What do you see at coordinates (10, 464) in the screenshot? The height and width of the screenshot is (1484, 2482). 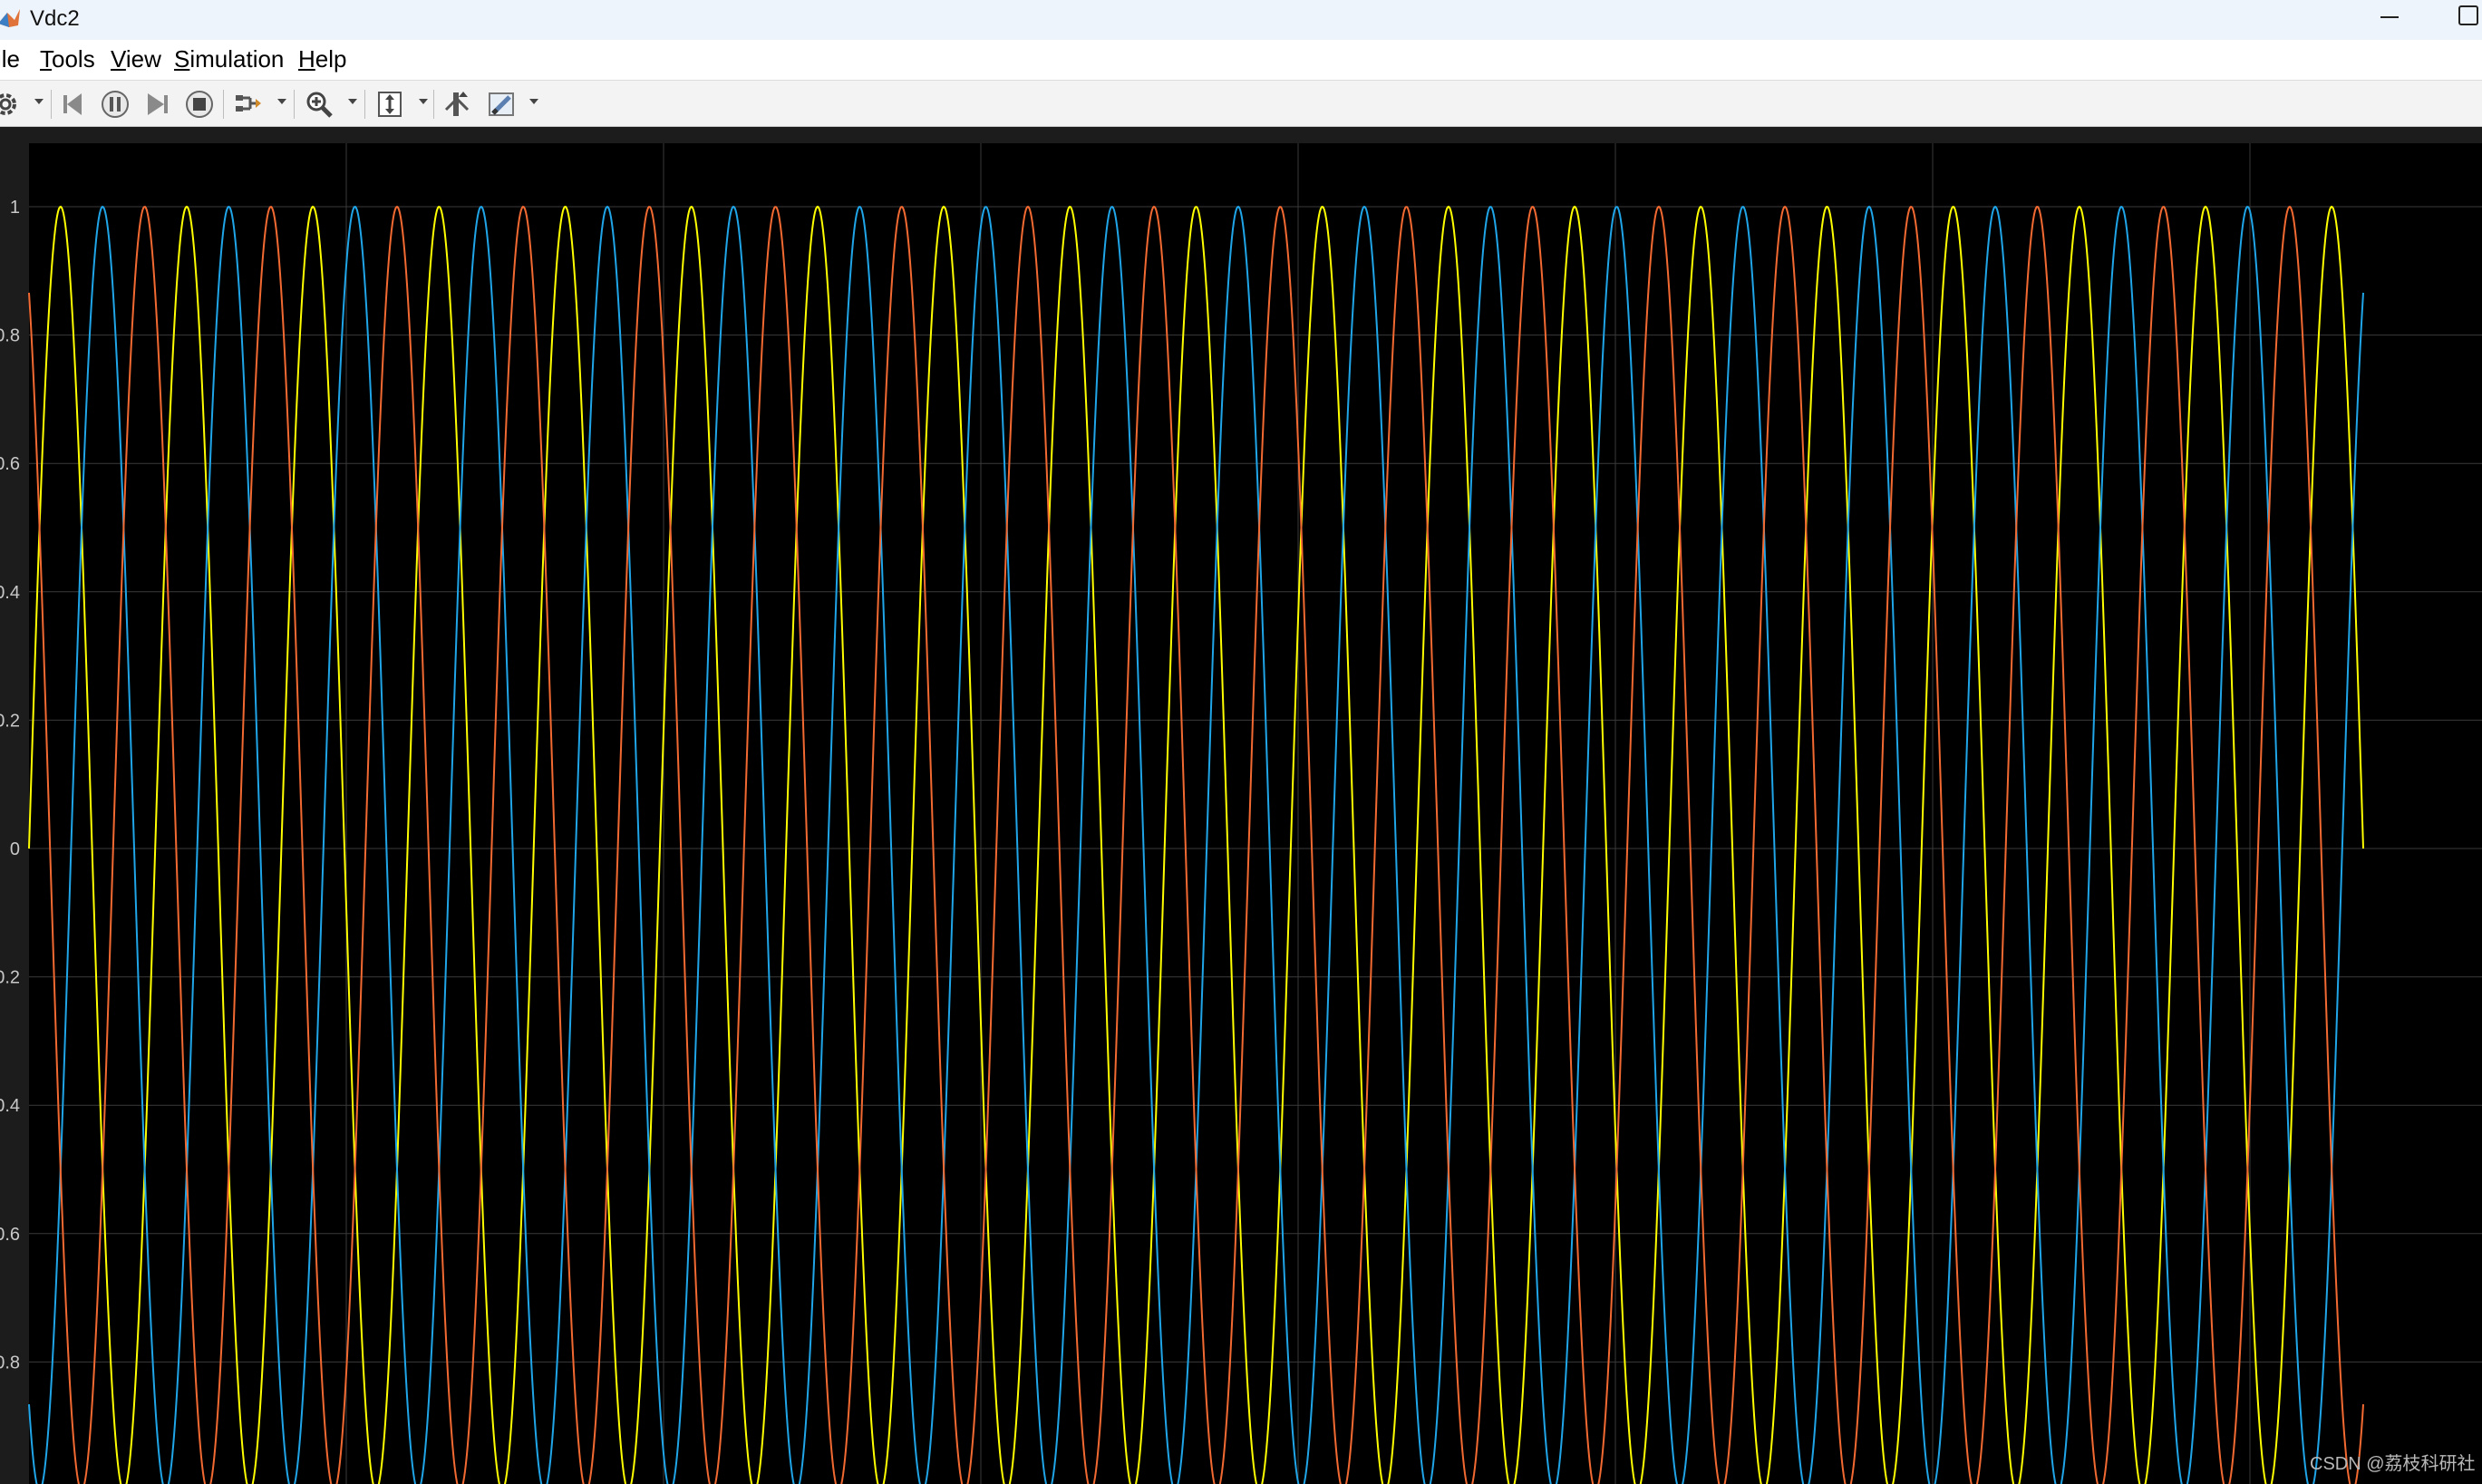 I see `y-tick-label: 0.6` at bounding box center [10, 464].